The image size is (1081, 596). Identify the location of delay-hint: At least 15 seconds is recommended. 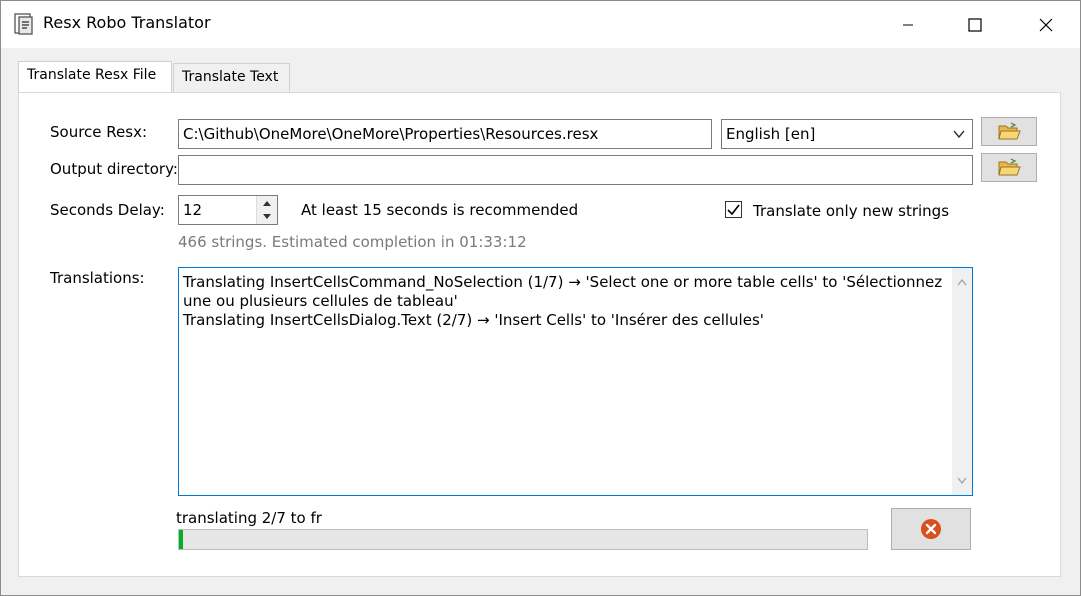
(440, 210).